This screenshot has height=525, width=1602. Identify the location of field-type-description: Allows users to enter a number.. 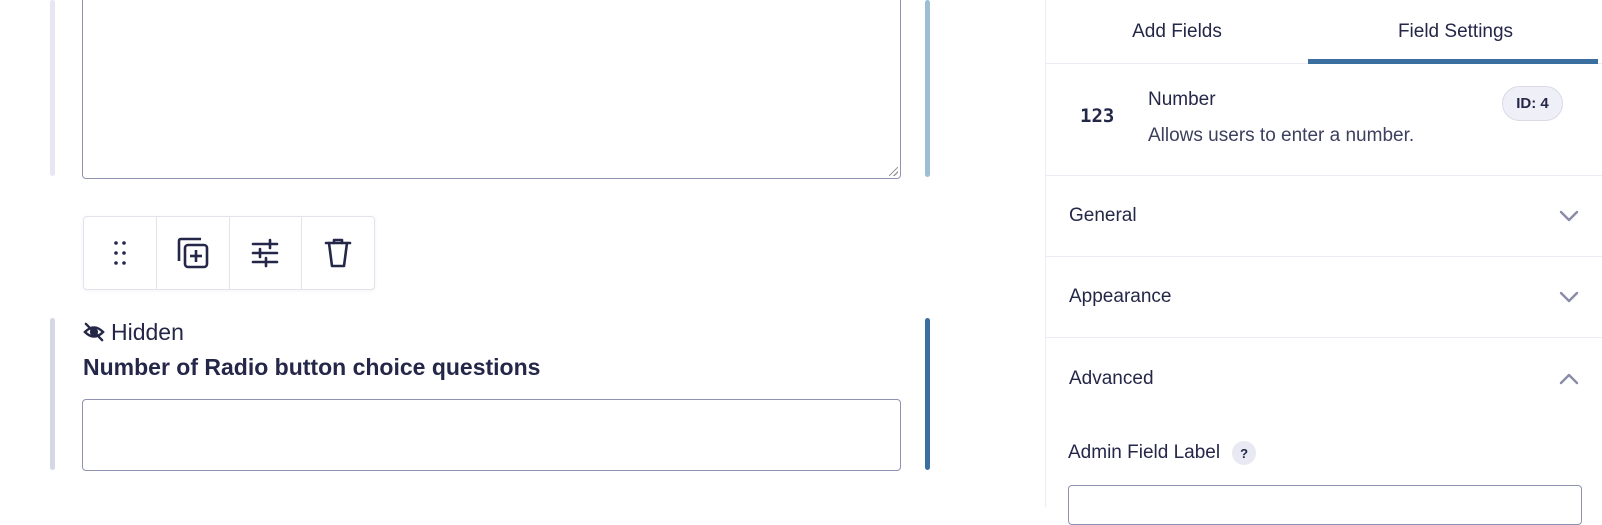
(1281, 135).